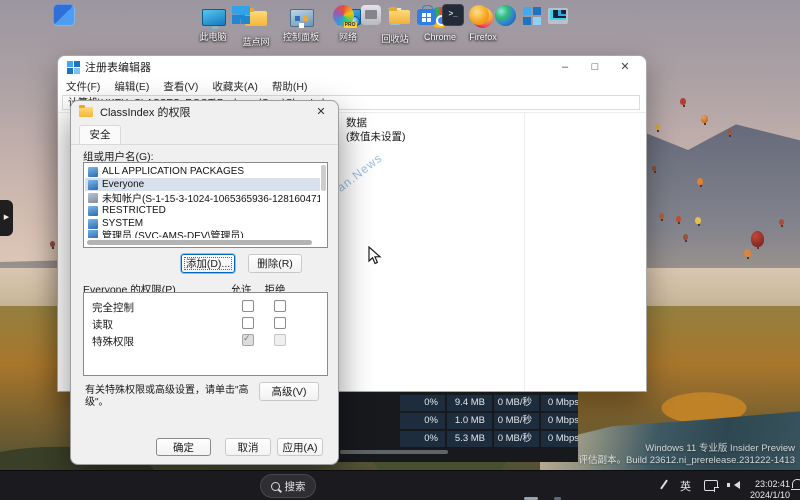 Image resolution: width=800 pixels, height=500 pixels. I want to click on search-box: 搜索, so click(288, 486).